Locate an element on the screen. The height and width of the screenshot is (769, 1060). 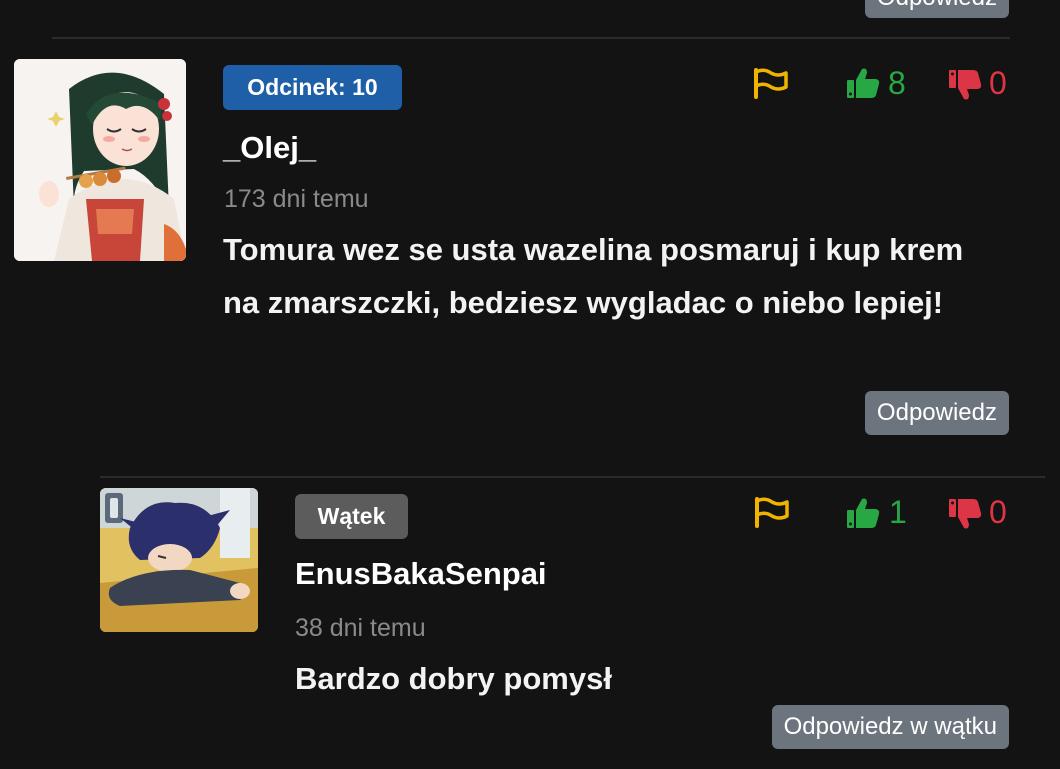
reply-in-thread-button: Odpowiedz w wątku is located at coordinates (890, 727).